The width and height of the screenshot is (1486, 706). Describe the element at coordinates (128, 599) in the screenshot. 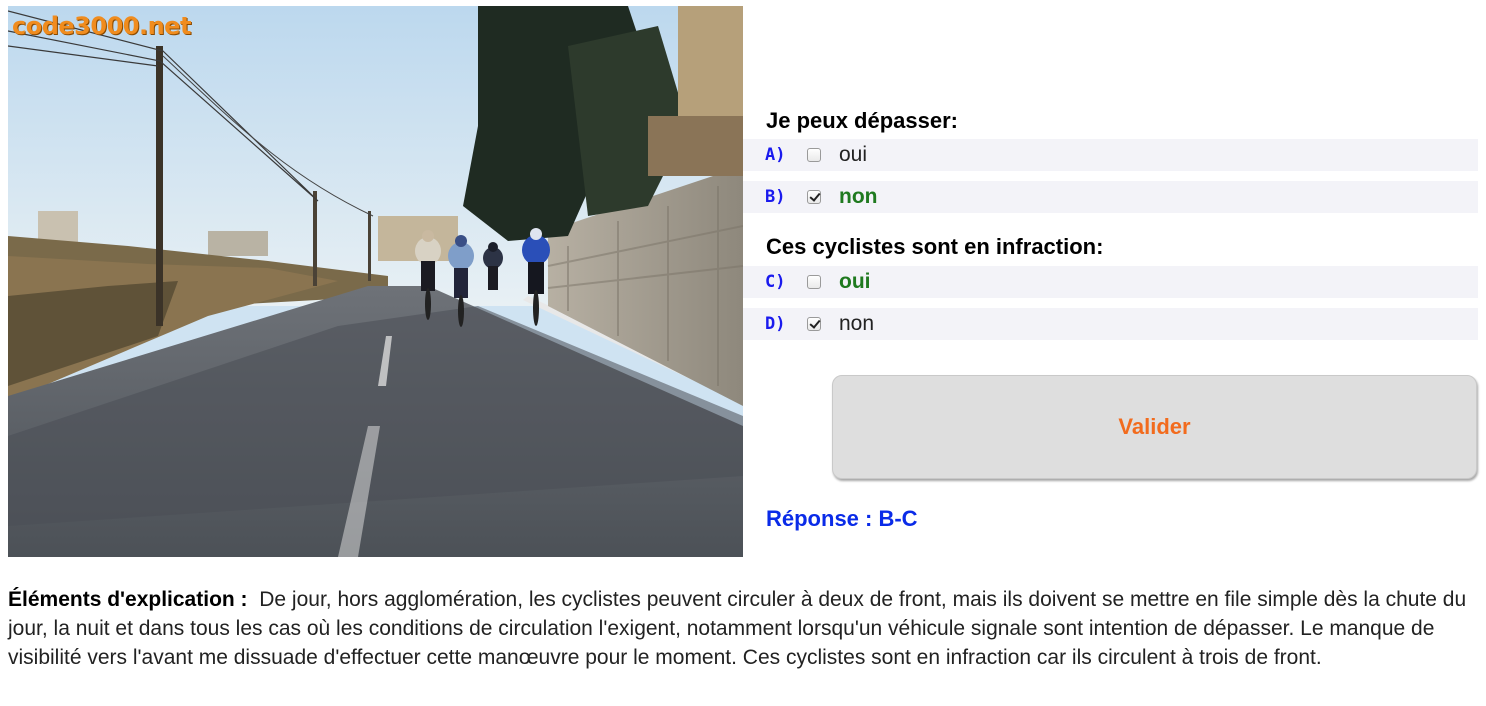

I see `explanation-label: Éléments d'explication :` at that location.